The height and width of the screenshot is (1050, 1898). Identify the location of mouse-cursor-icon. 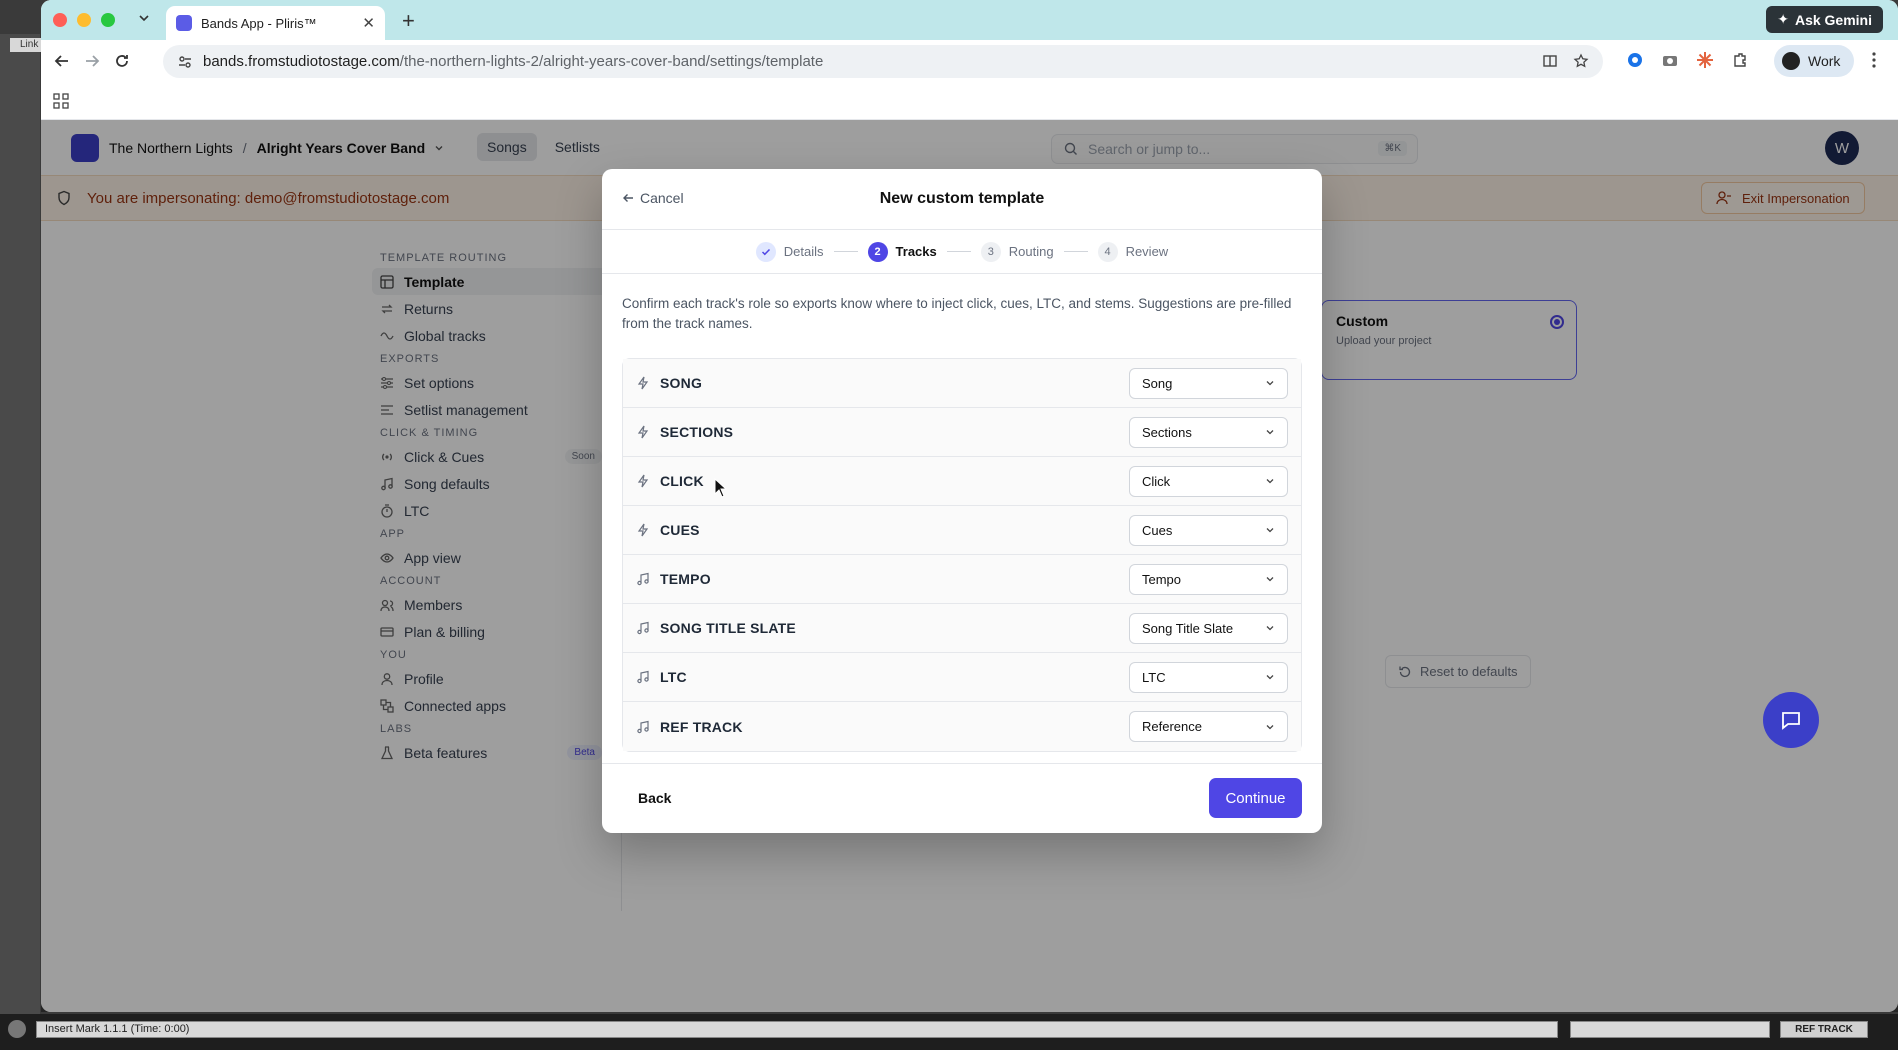
(721, 488).